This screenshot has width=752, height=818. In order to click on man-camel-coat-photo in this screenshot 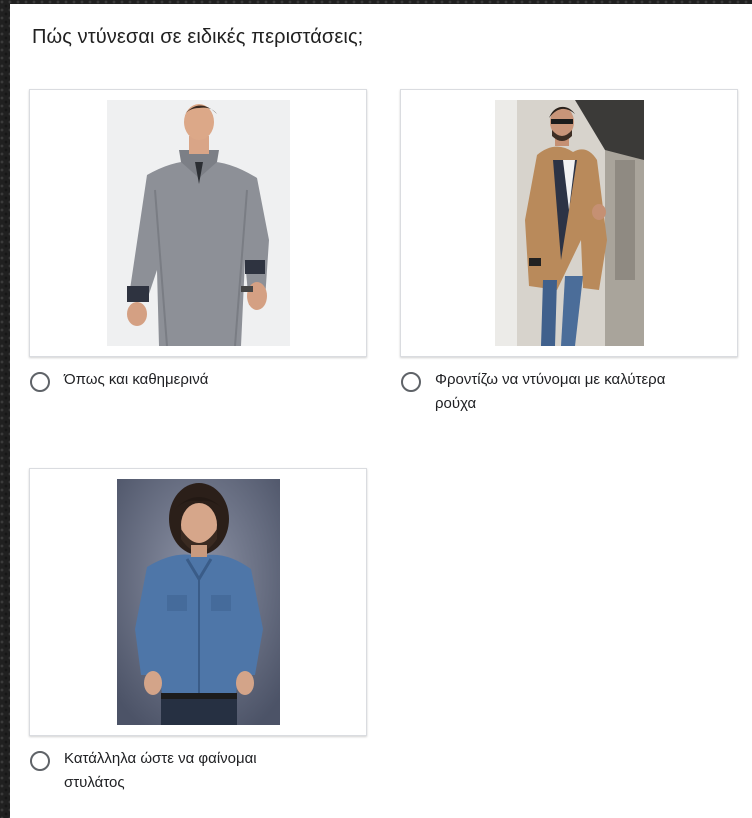, I will do `click(569, 223)`.